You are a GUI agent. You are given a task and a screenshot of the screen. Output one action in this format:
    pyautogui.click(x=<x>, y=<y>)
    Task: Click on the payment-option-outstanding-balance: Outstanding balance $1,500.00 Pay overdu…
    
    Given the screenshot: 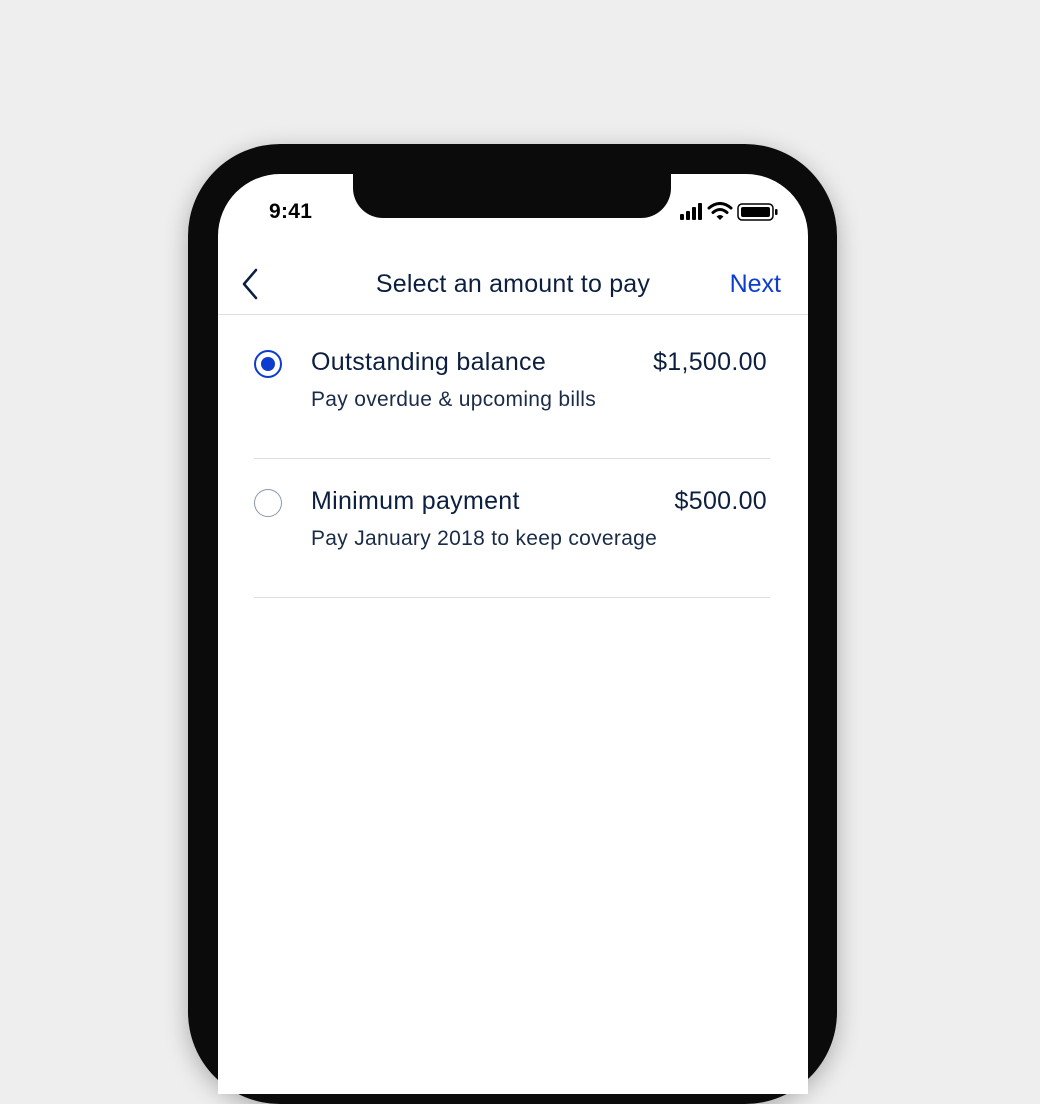 What is the action you would take?
    pyautogui.click(x=512, y=389)
    